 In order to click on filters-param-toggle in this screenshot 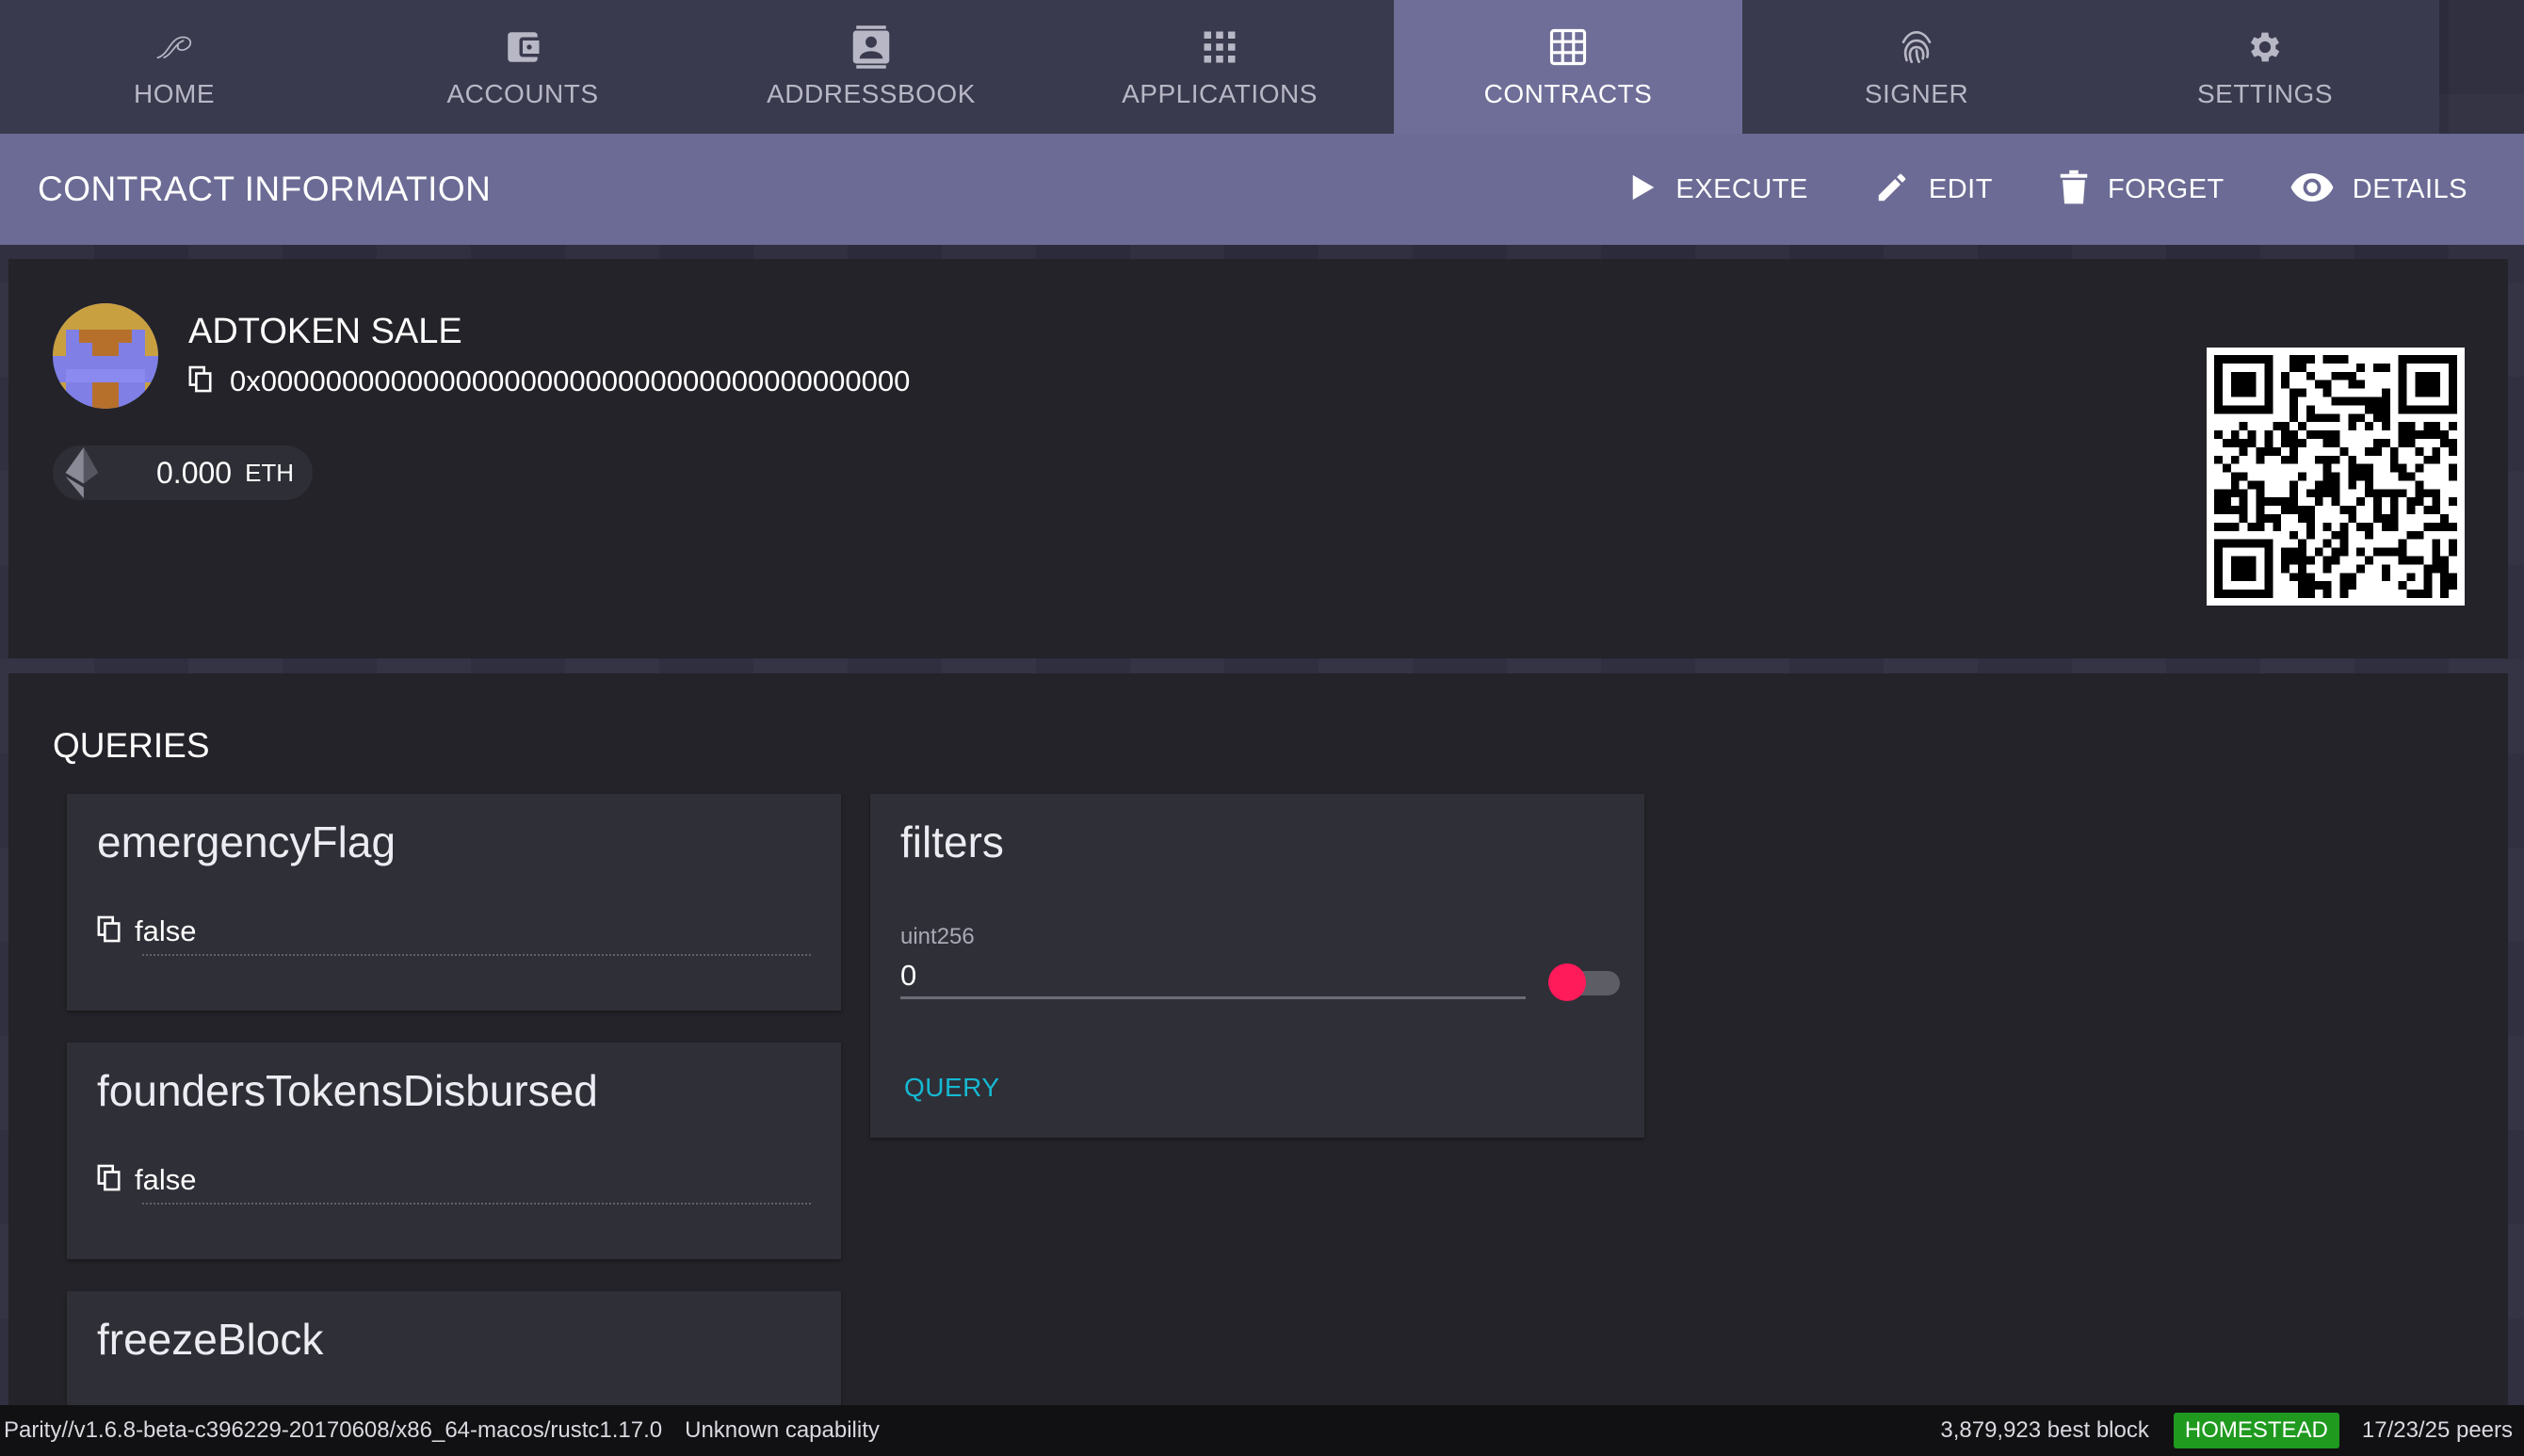, I will do `click(1586, 982)`.